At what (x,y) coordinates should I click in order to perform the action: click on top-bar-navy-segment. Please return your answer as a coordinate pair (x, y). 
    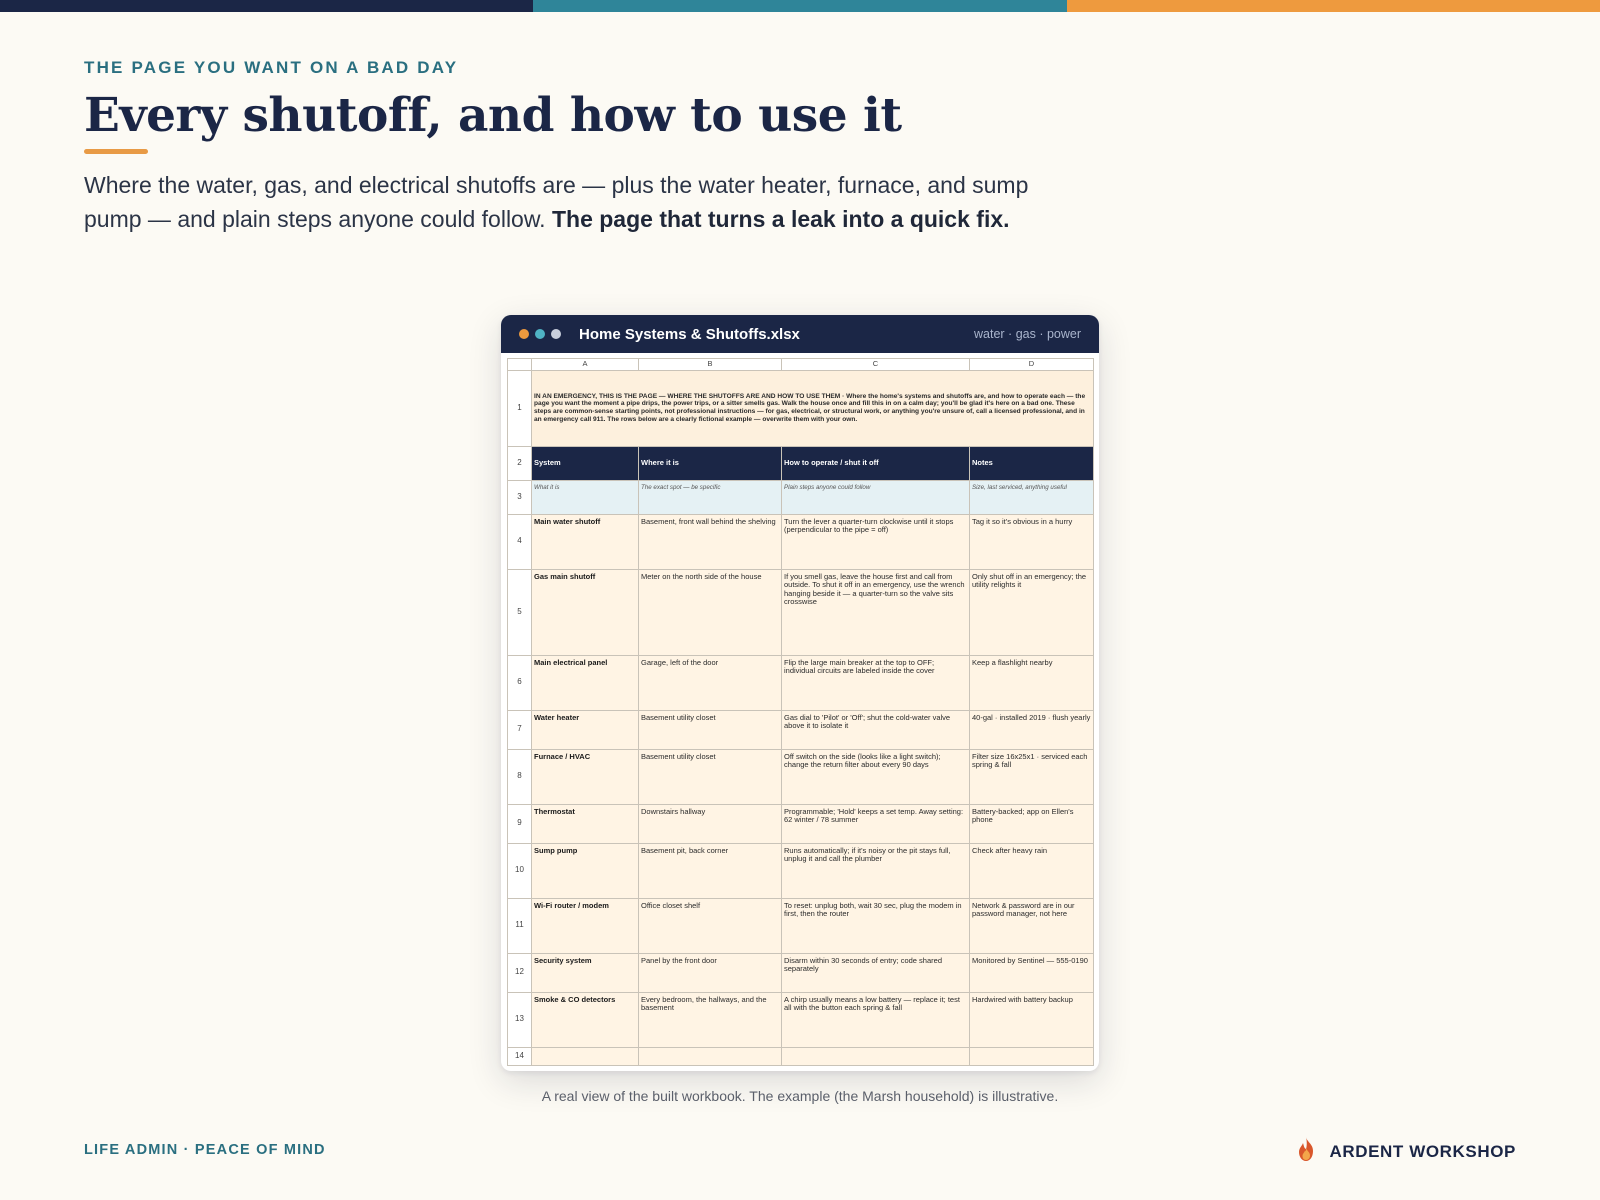
    Looking at the image, I should click on (267, 6).